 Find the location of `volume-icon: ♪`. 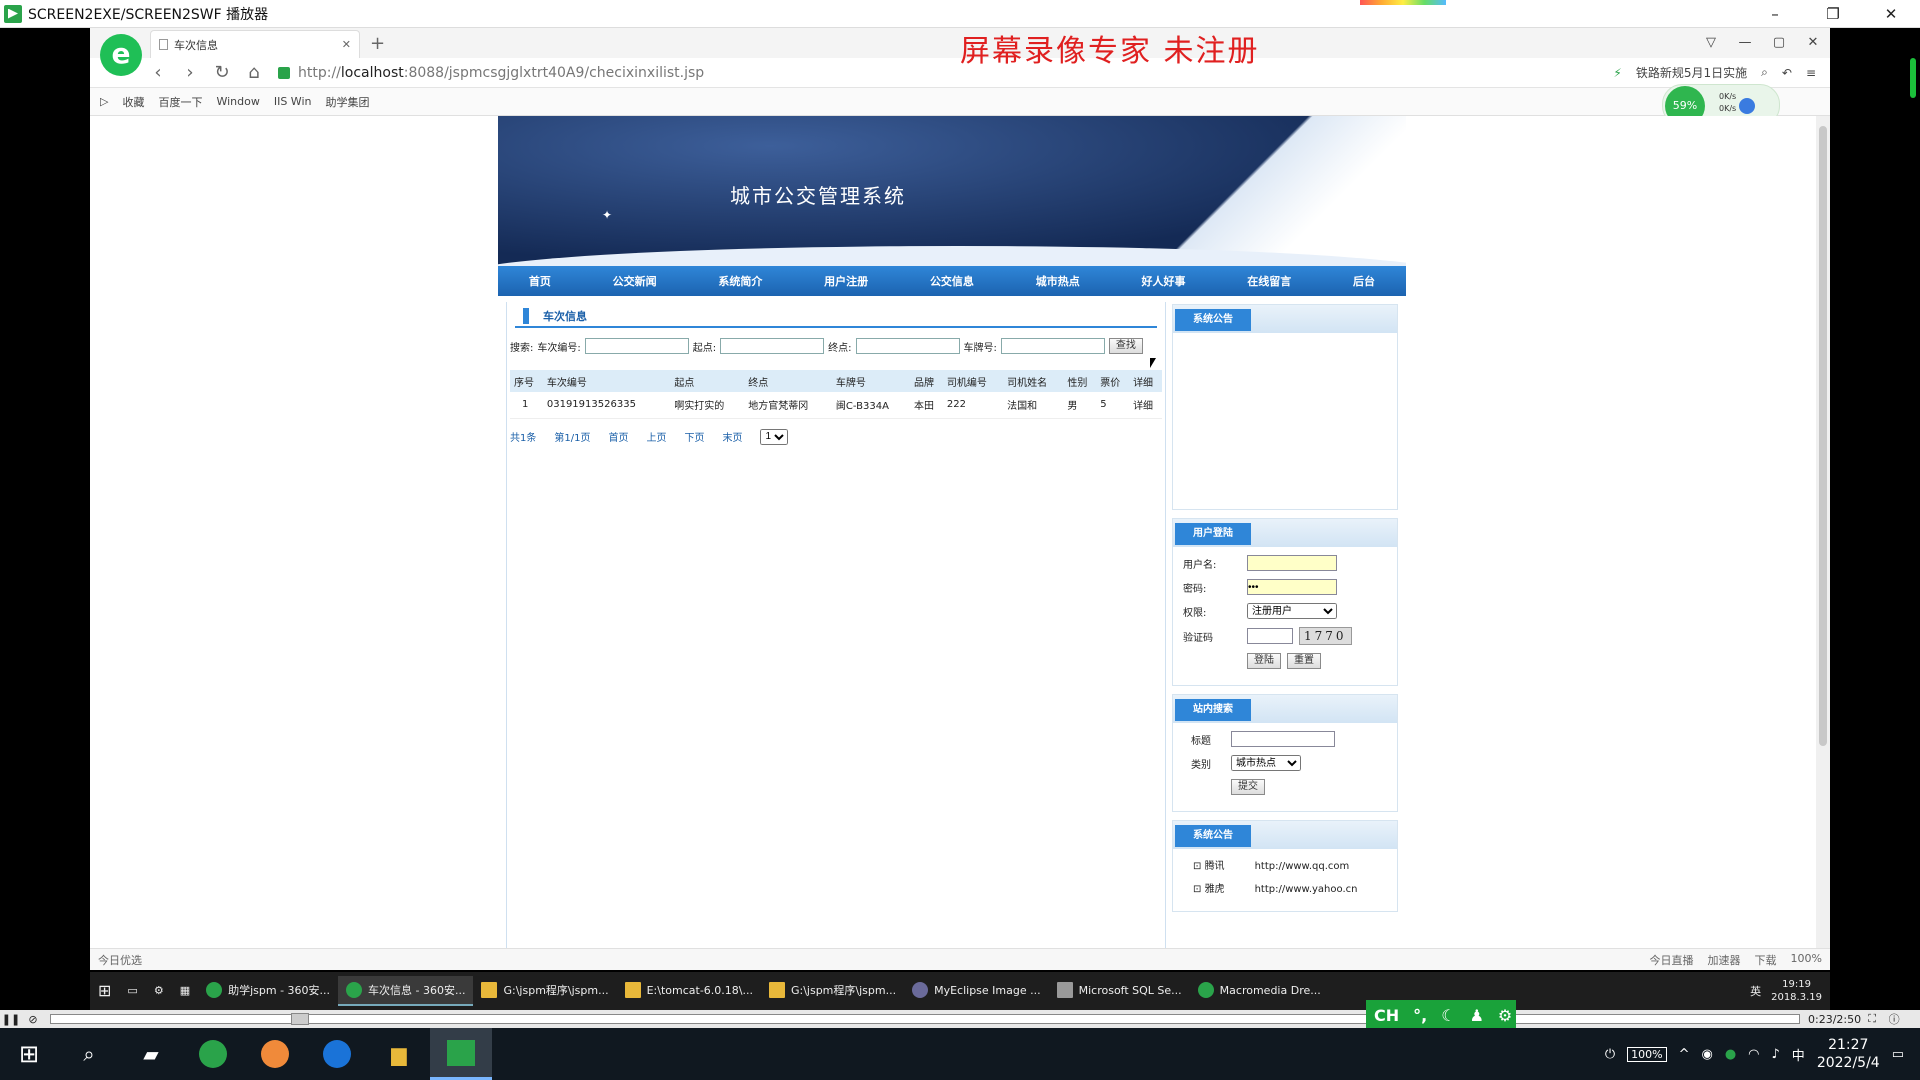

volume-icon: ♪ is located at coordinates (1776, 1054).